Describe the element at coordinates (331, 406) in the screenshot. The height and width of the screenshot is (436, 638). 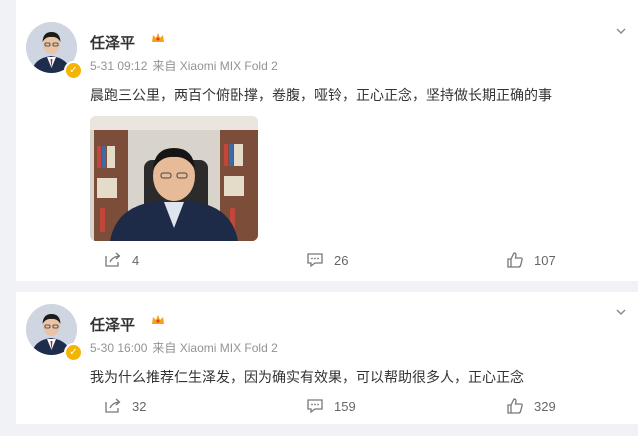
I see `comment-button: 159` at that location.